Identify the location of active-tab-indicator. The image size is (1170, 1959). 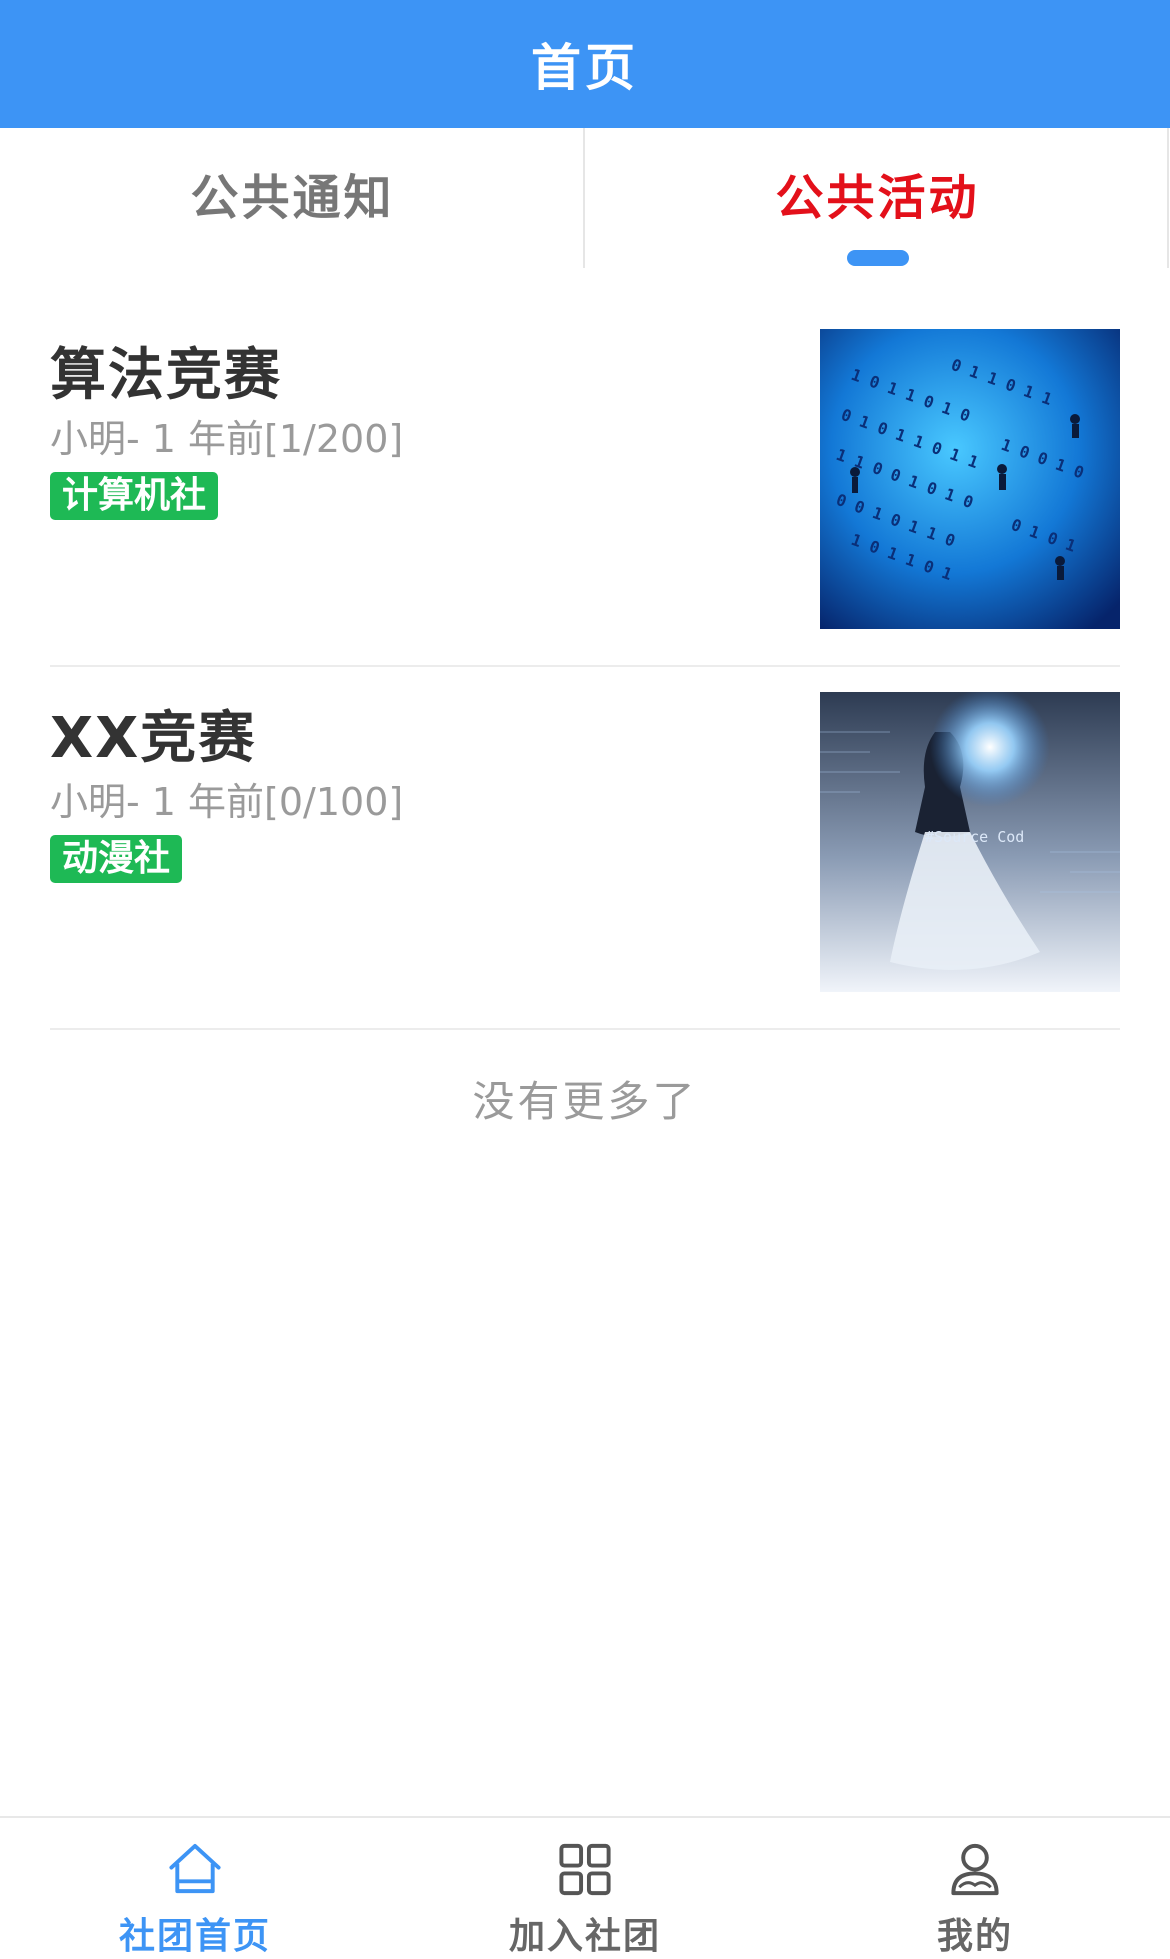
(878, 258).